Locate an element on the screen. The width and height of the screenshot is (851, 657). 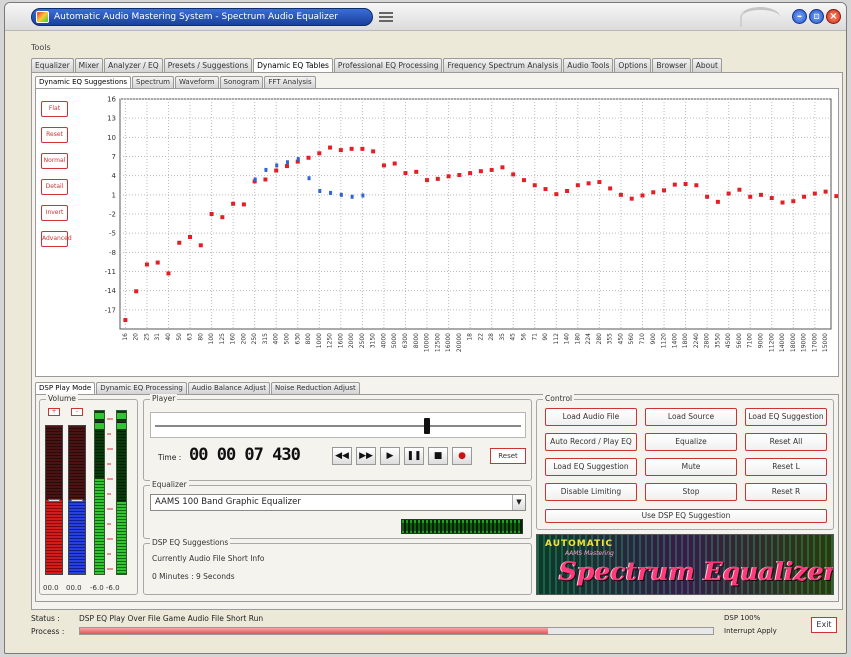
control-button-0-2: Load EQ Suggestion is located at coordinates (786, 417).